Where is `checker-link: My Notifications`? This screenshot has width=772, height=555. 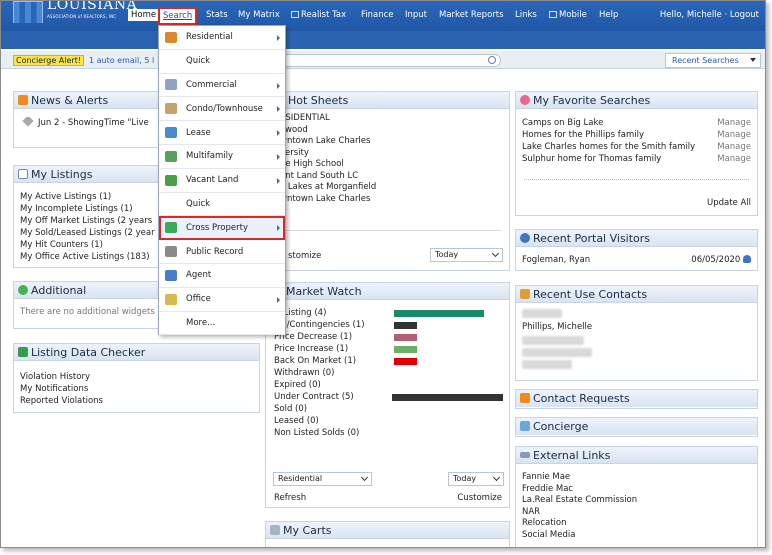
checker-link: My Notifications is located at coordinates (136, 389).